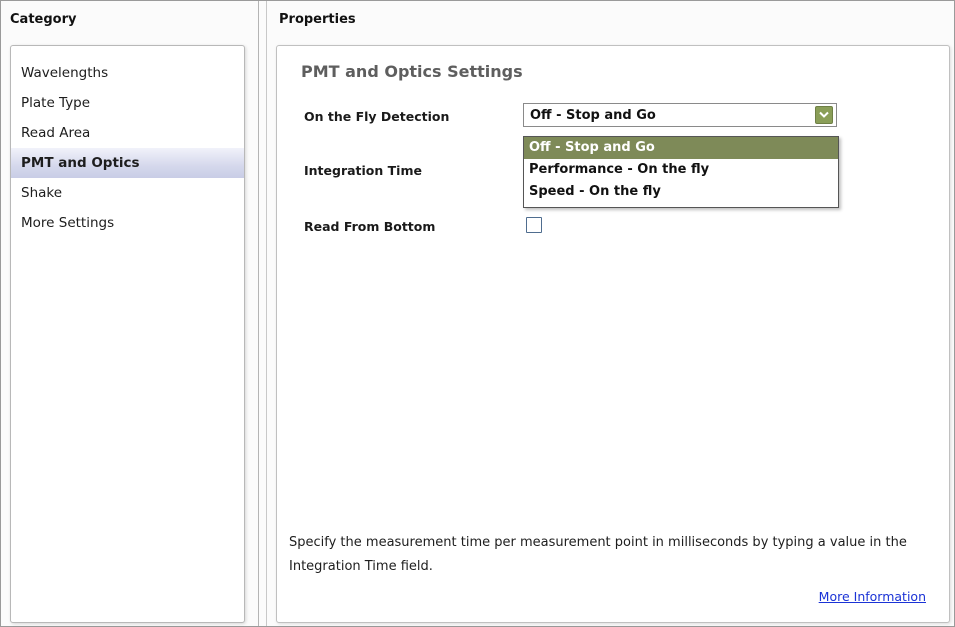 The height and width of the screenshot is (627, 955). What do you see at coordinates (593, 115) in the screenshot?
I see `on-the-fly-value: Off - Stop and Go` at bounding box center [593, 115].